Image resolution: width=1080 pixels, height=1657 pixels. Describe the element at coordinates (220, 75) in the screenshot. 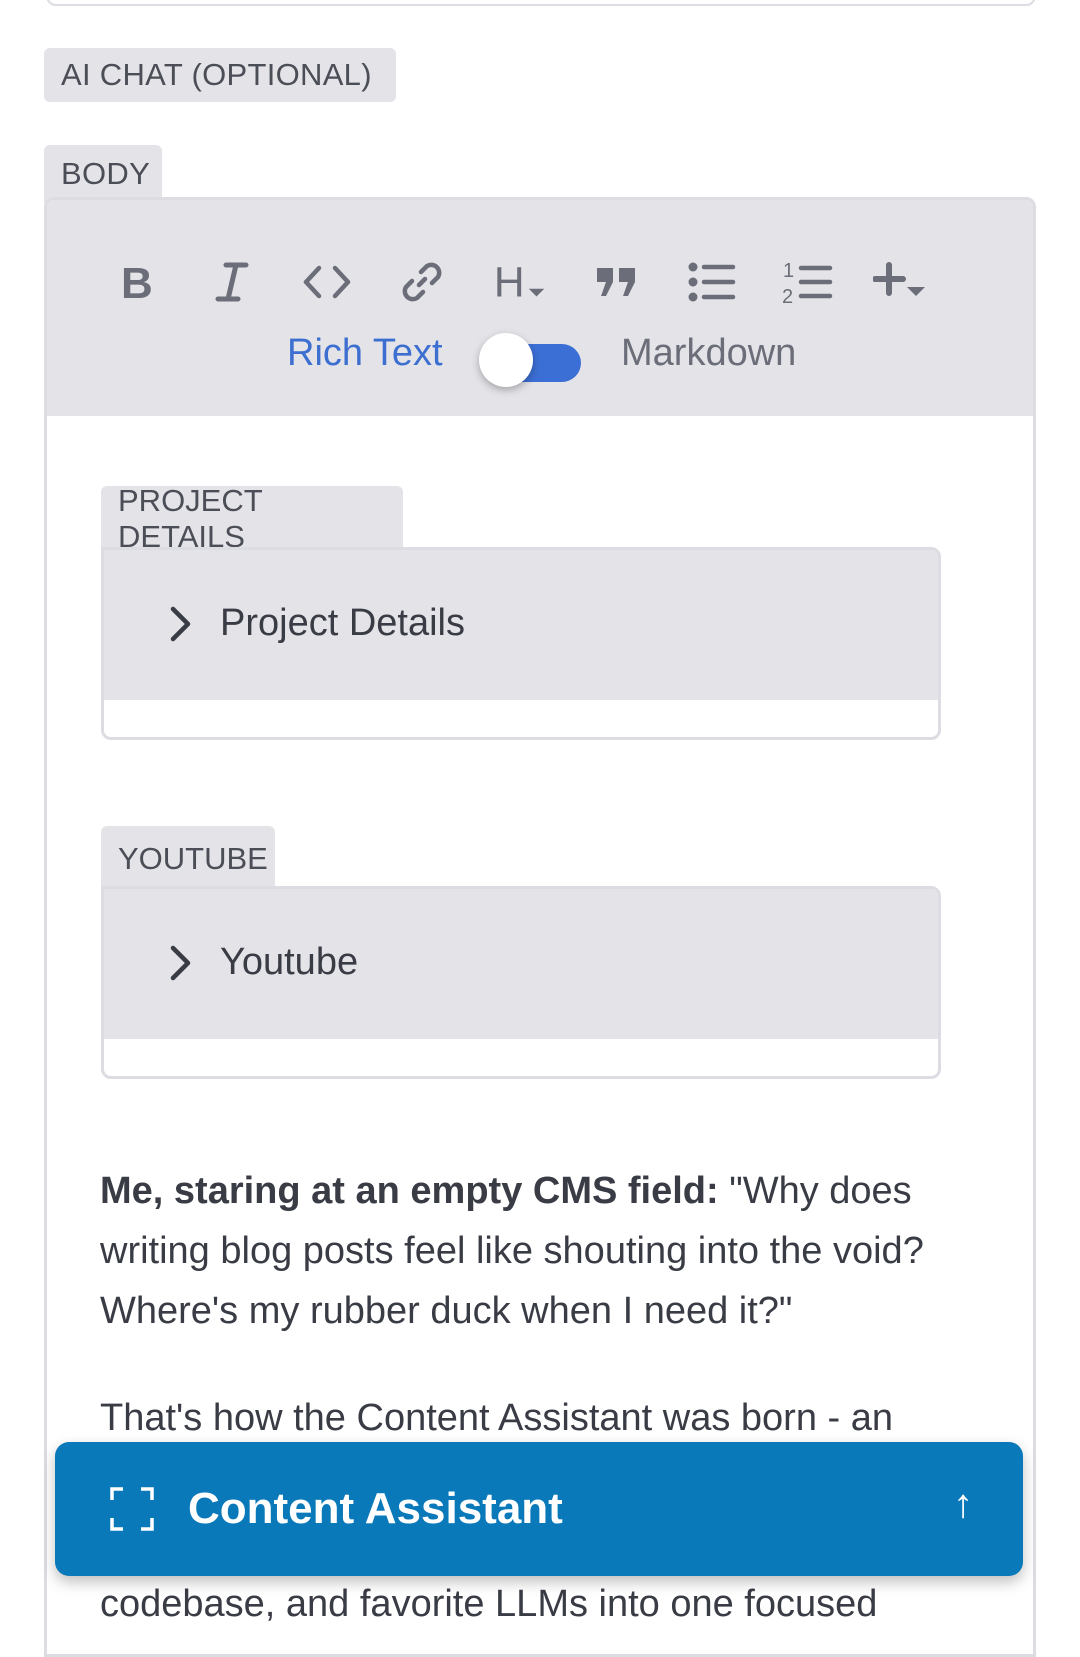

I see `ai-chat-field-label: AI CHAT (OPTIONAL)` at that location.